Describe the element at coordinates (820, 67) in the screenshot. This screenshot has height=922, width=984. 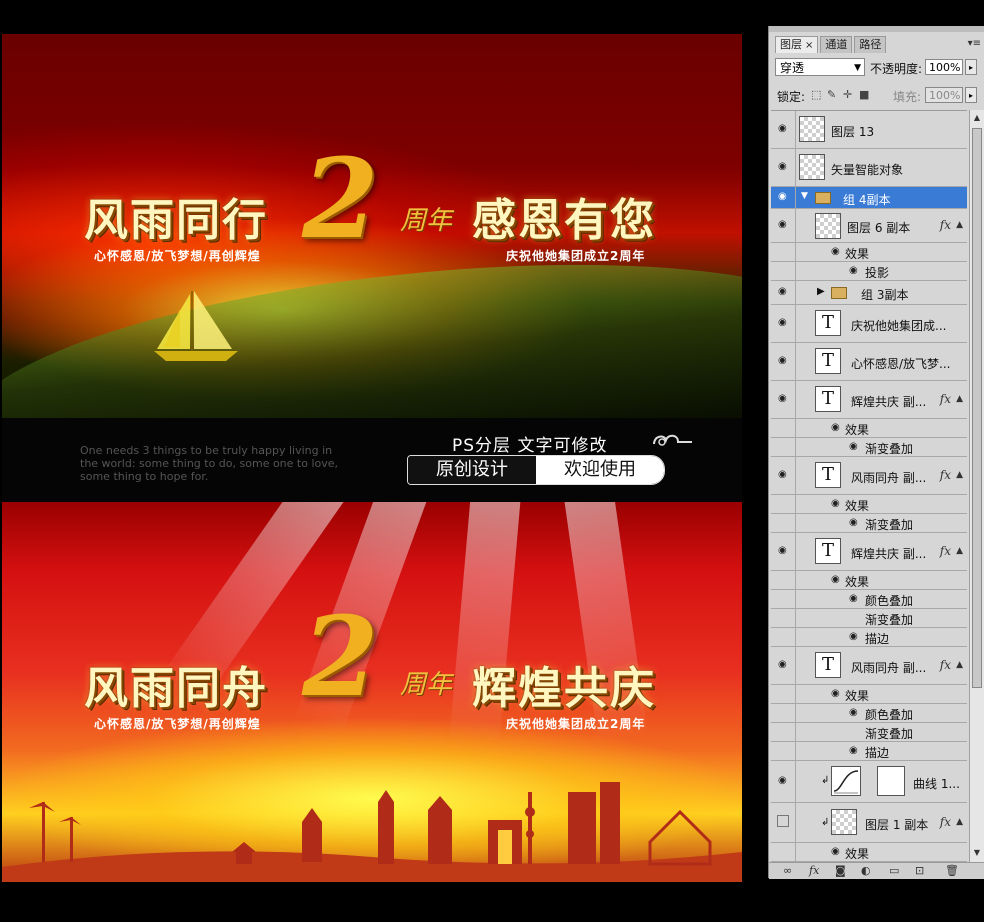
I see `blend-mode-select: 穿透 ▼` at that location.